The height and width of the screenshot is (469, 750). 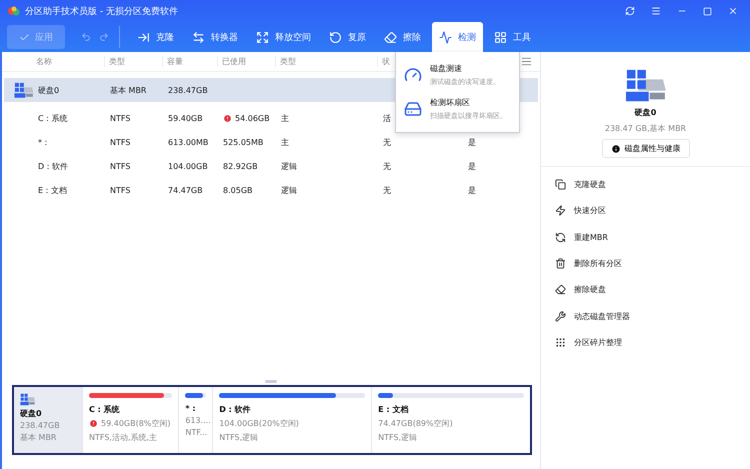 I want to click on action-item: 快速分区, so click(x=645, y=211).